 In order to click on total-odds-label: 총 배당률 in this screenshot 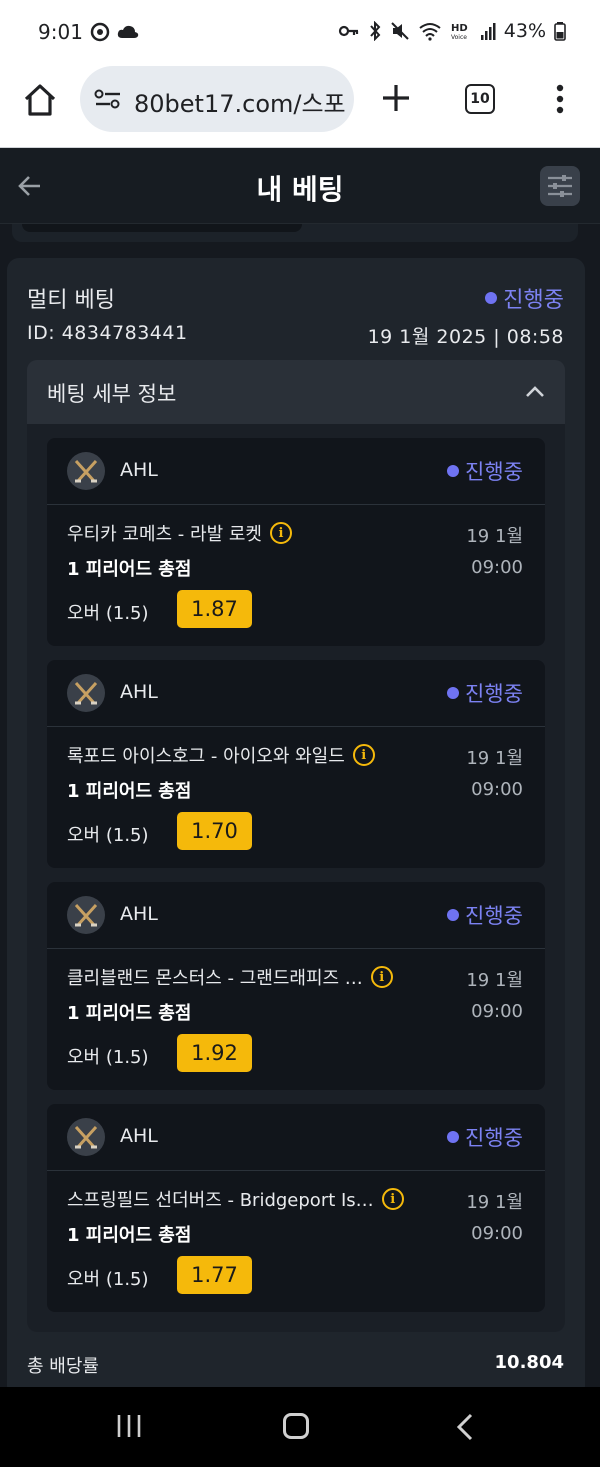, I will do `click(63, 1366)`.